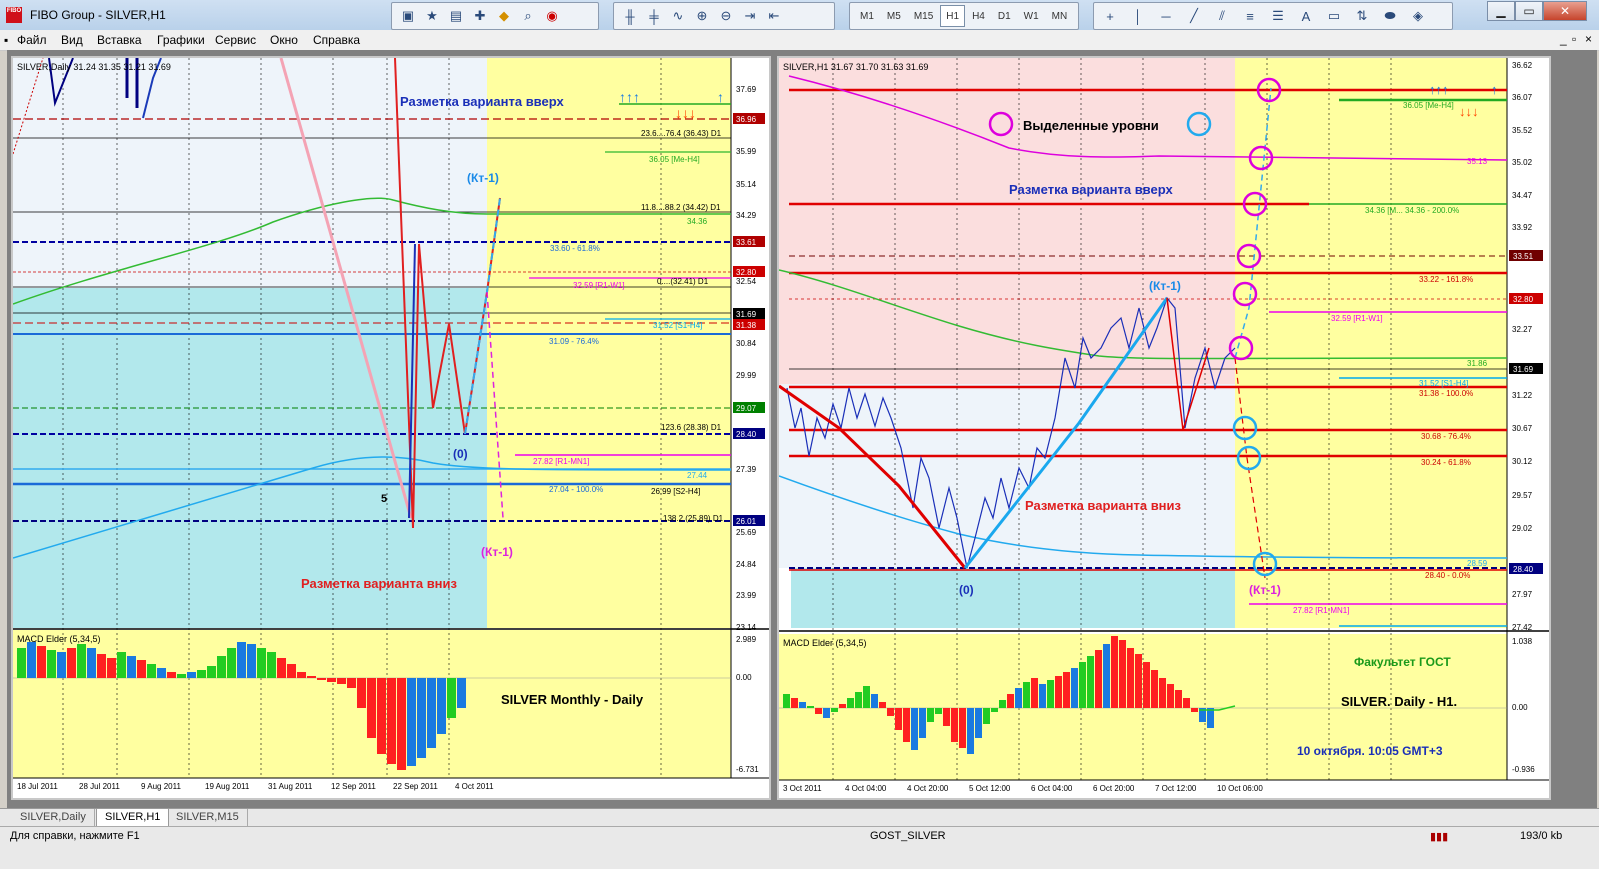  I want to click on menu-file: Файл, so click(32, 40).